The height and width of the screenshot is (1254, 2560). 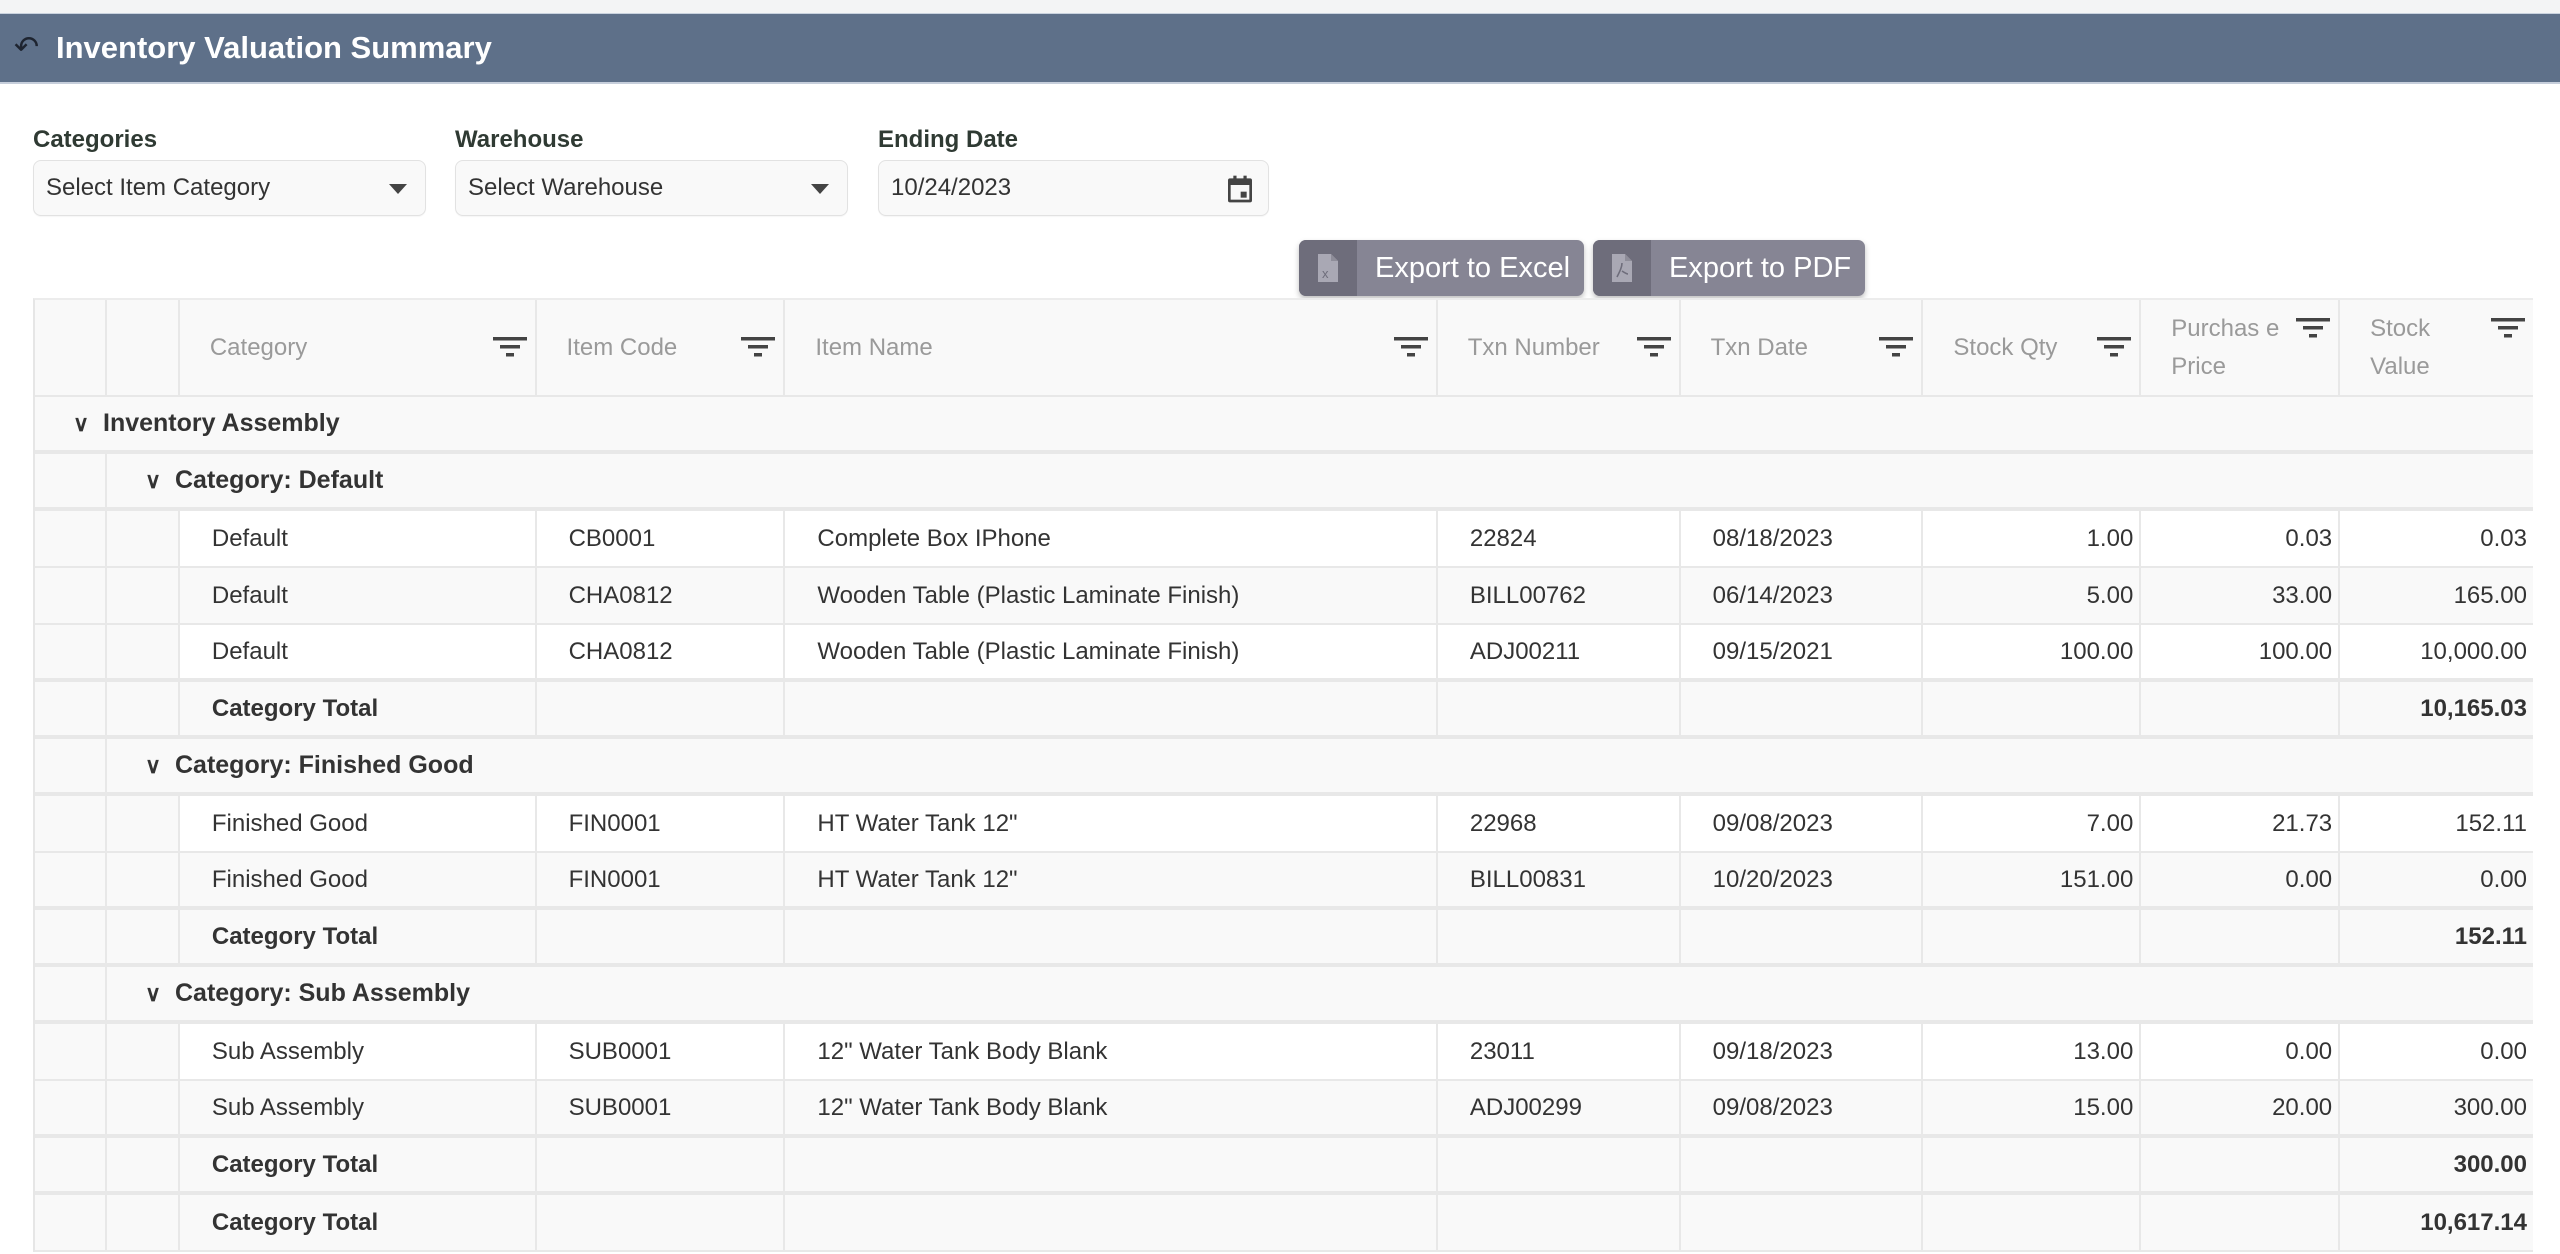 What do you see at coordinates (2241, 1107) in the screenshot?
I see `cell-purchase-price: 20.00` at bounding box center [2241, 1107].